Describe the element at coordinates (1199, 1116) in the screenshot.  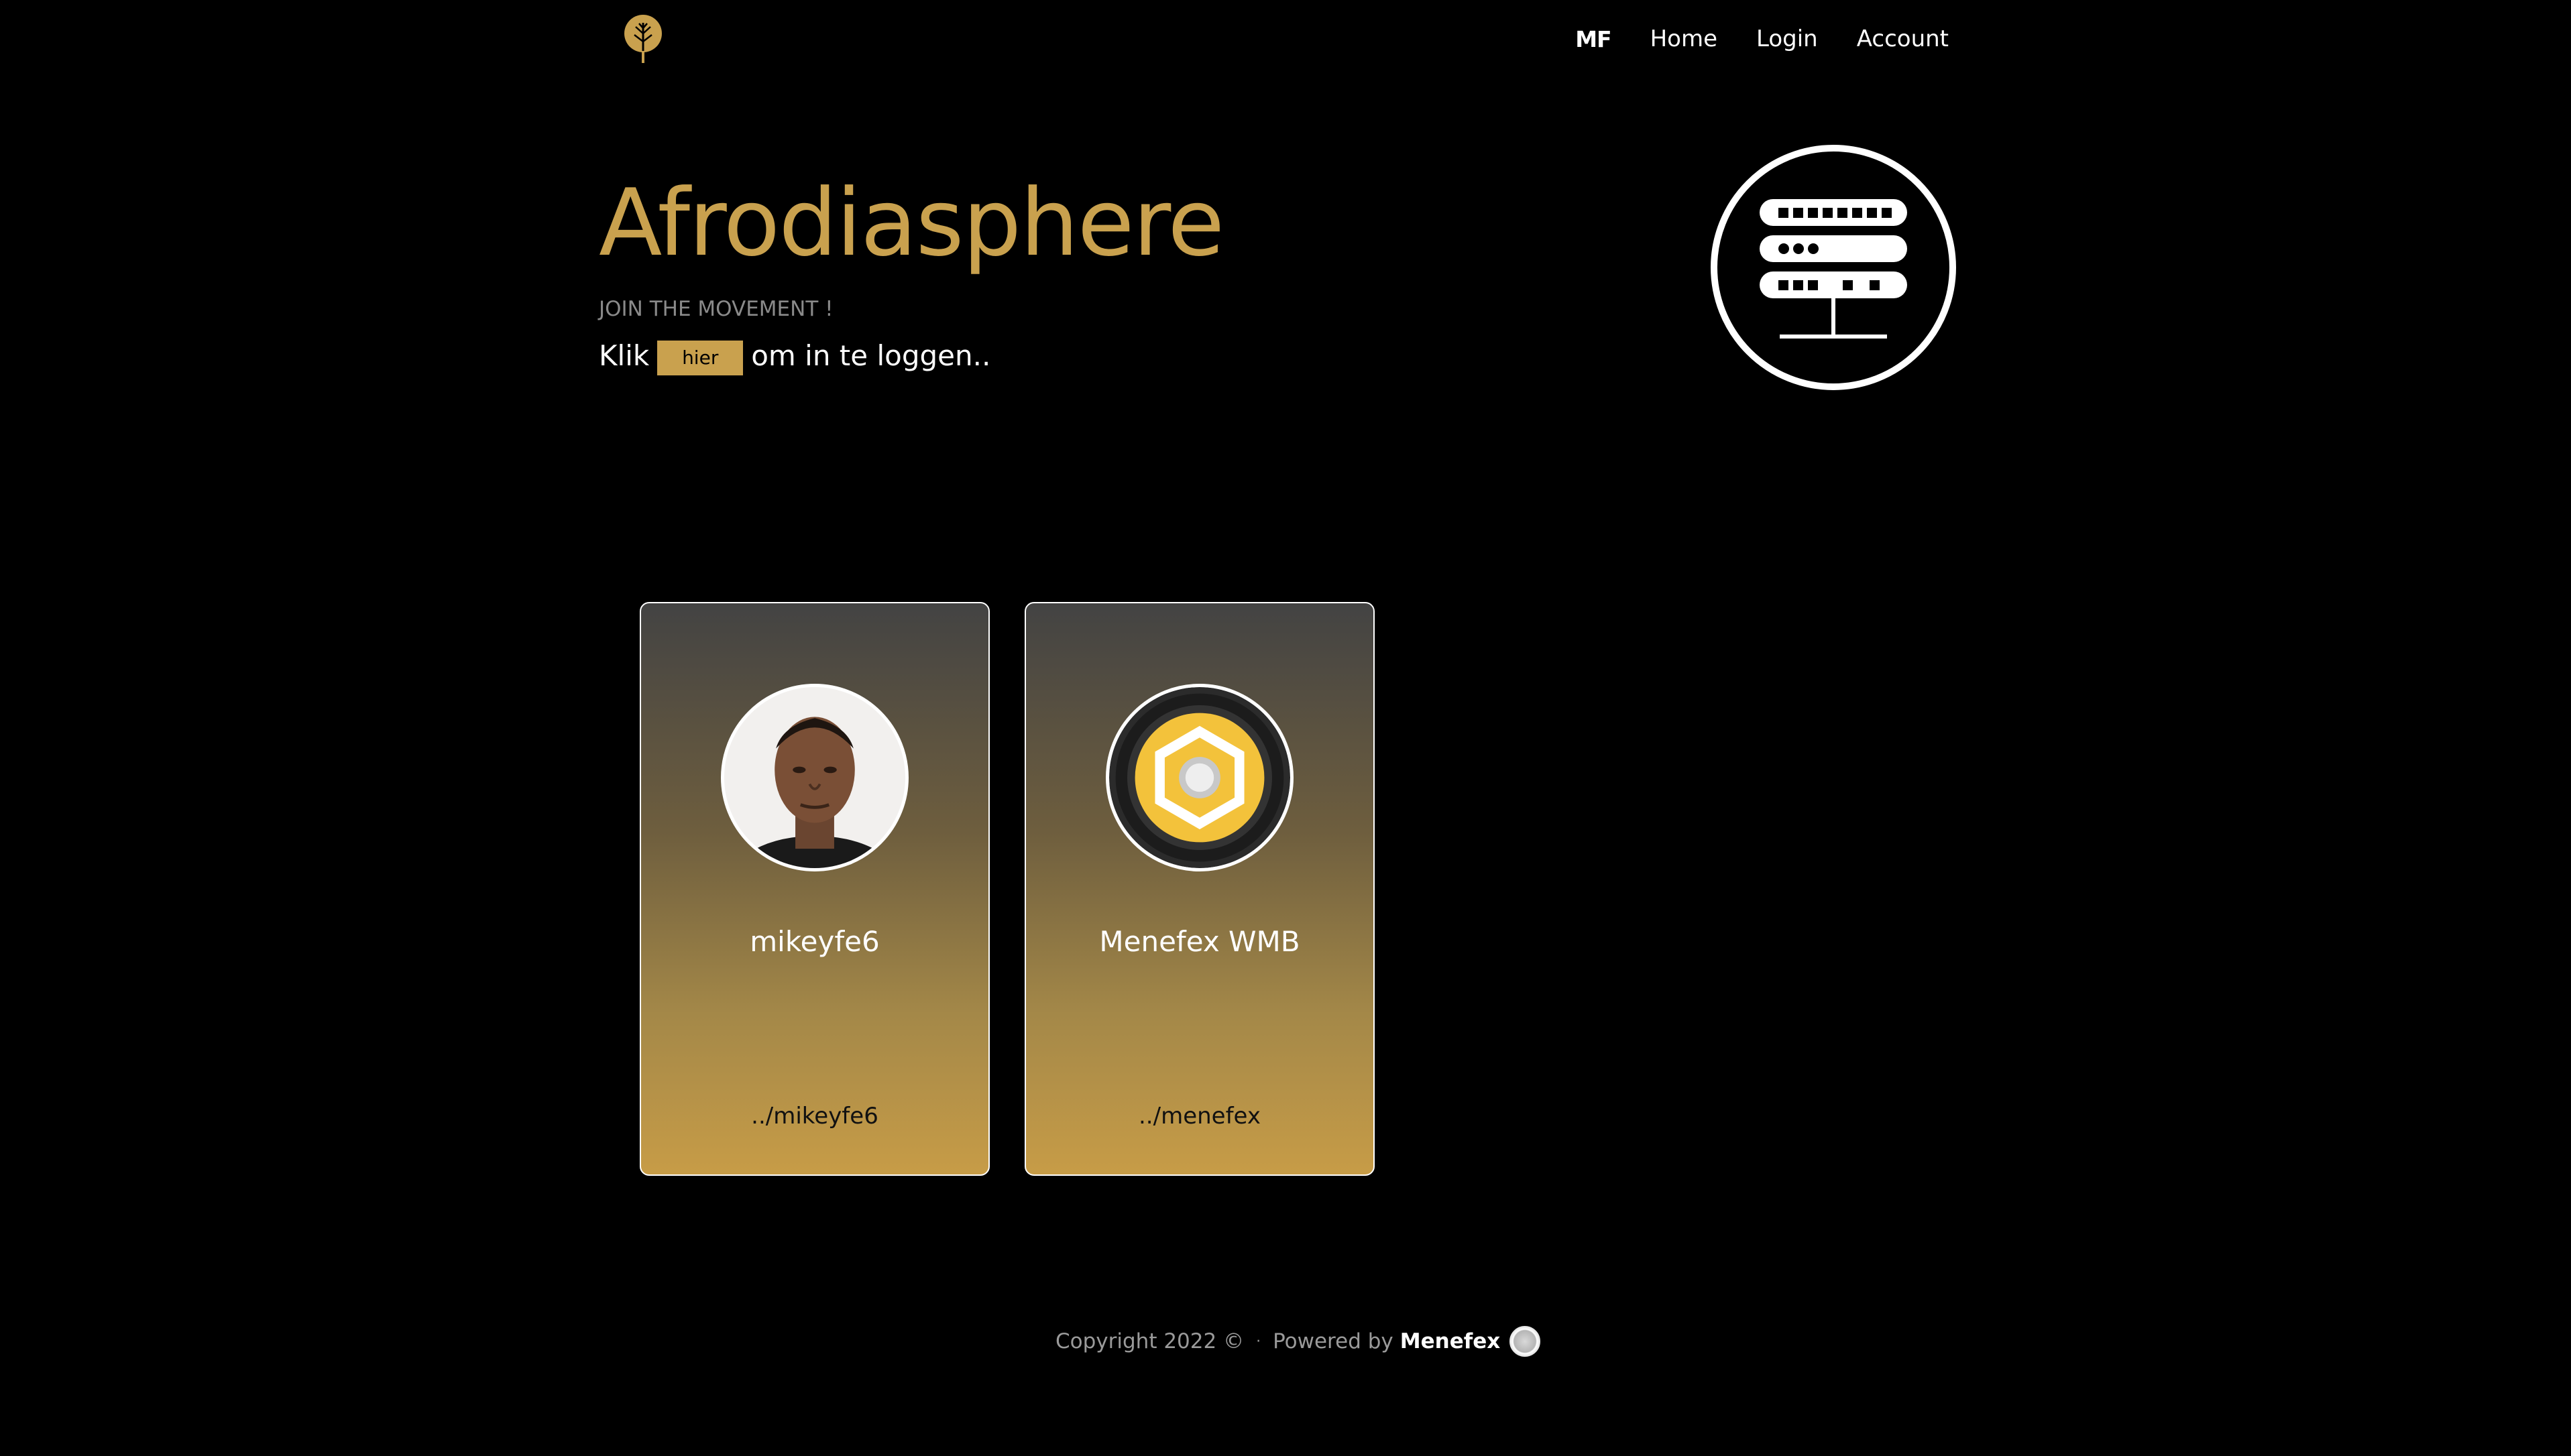
I see `card-link: ../menefex` at that location.